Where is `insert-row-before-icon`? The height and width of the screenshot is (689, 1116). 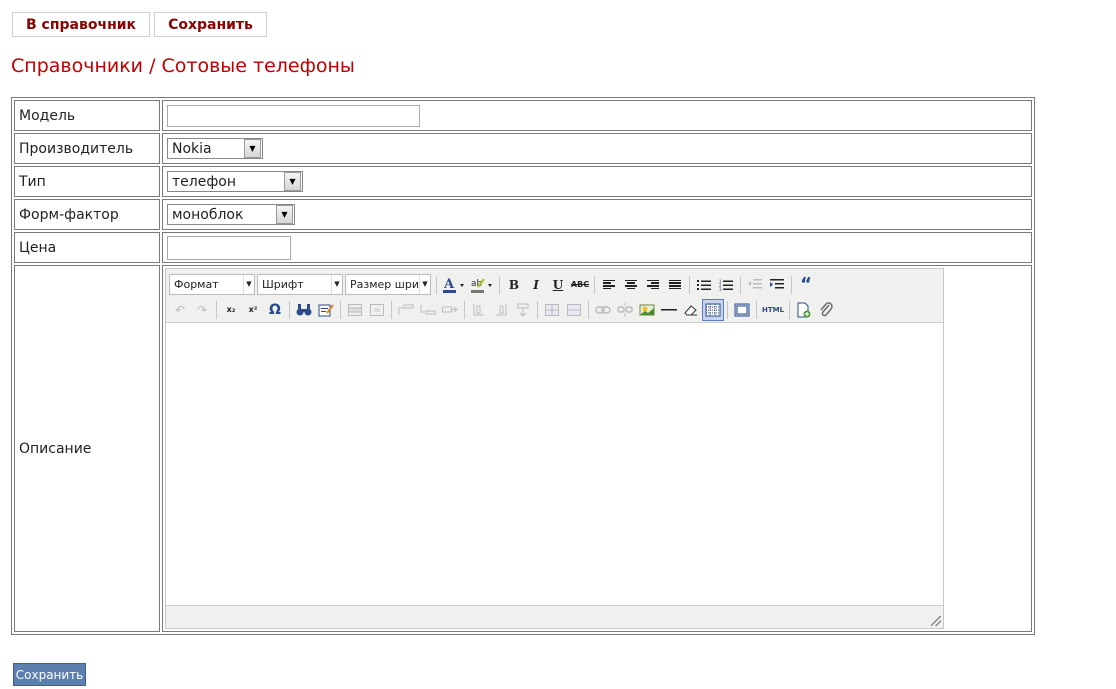
insert-row-before-icon is located at coordinates (355, 310).